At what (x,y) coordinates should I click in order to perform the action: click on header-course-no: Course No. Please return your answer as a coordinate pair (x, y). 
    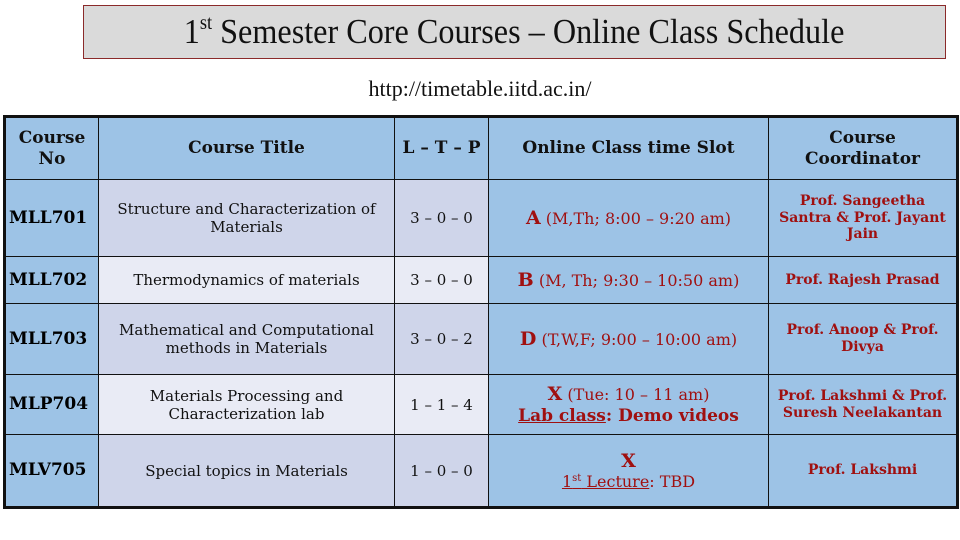
    Looking at the image, I should click on (51, 148).